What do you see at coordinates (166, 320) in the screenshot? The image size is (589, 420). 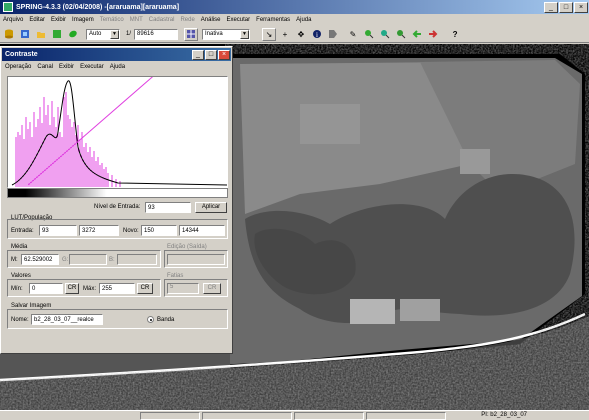 I see `banda-label: Banda` at bounding box center [166, 320].